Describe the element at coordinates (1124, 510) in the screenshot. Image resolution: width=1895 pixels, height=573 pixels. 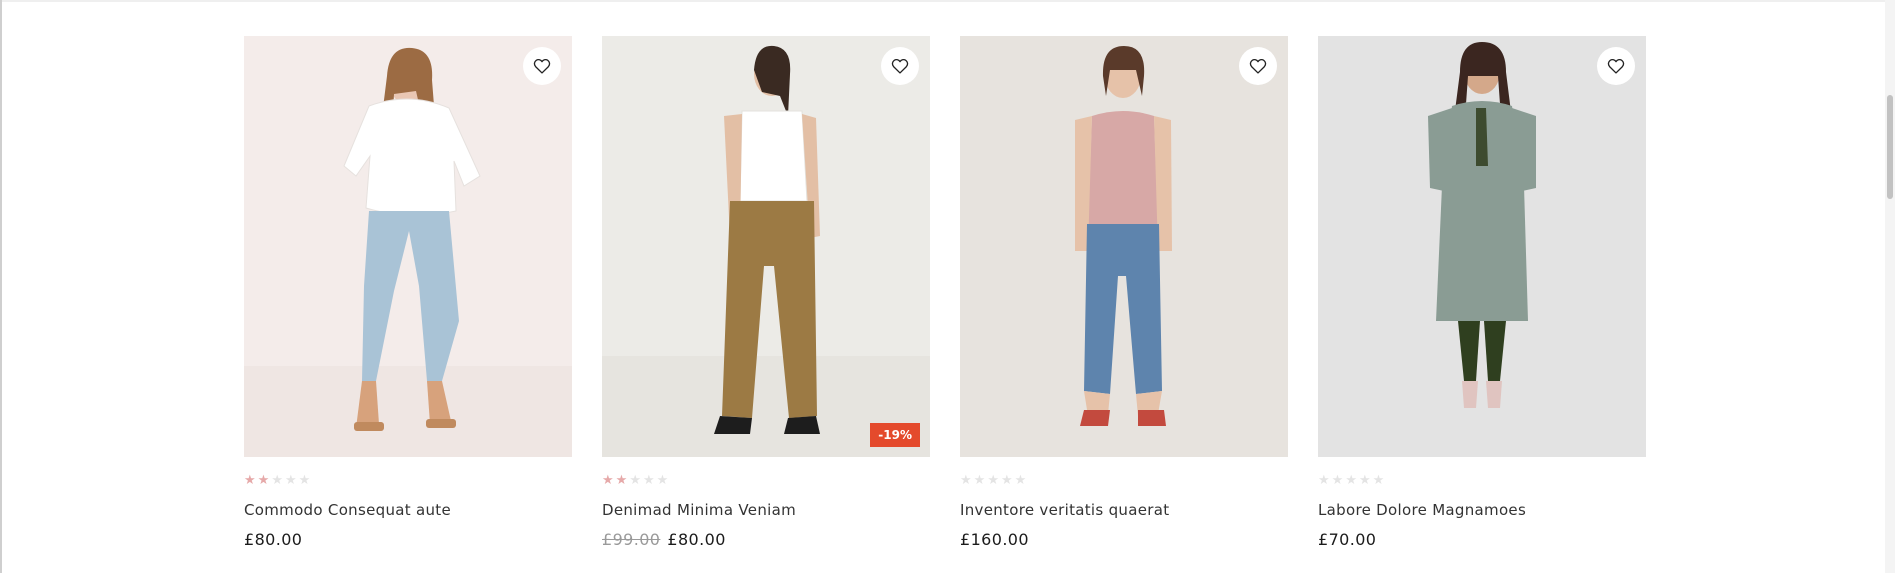
I see `product-name: Inventore veritatis quaerat` at that location.